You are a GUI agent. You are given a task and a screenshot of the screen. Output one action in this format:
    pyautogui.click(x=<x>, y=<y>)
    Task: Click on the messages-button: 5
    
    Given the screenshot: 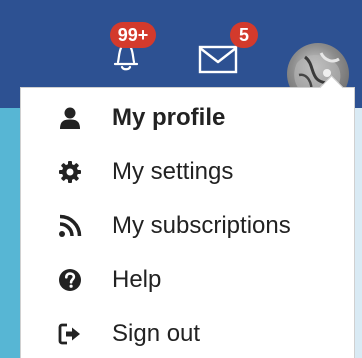 What is the action you would take?
    pyautogui.click(x=225, y=52)
    